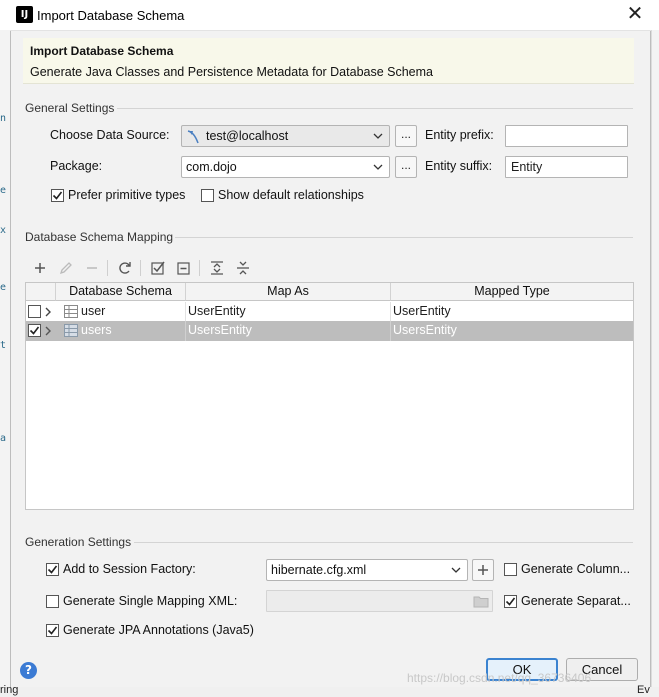  I want to click on close-icon: ✕, so click(635, 15).